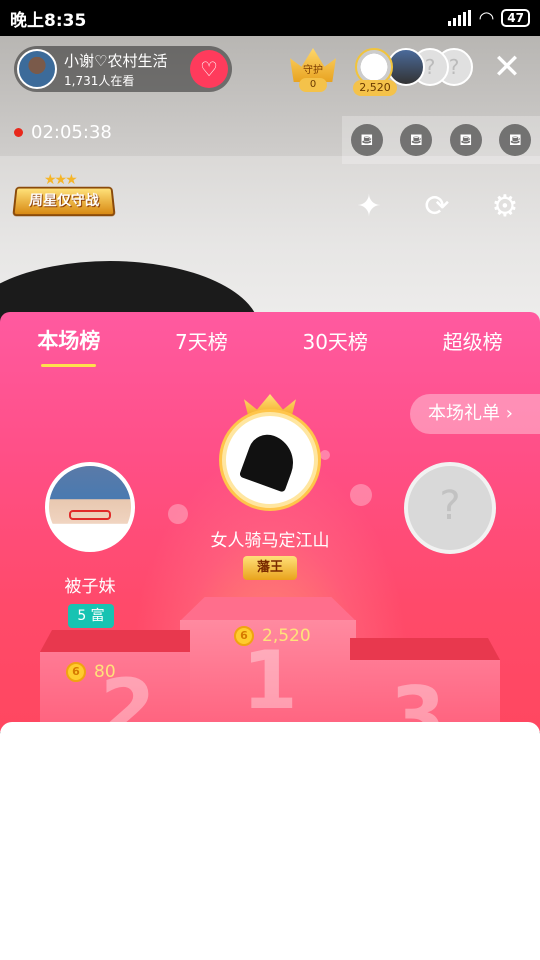  What do you see at coordinates (509, 413) in the screenshot?
I see `chevron-right-icon: ›` at bounding box center [509, 413].